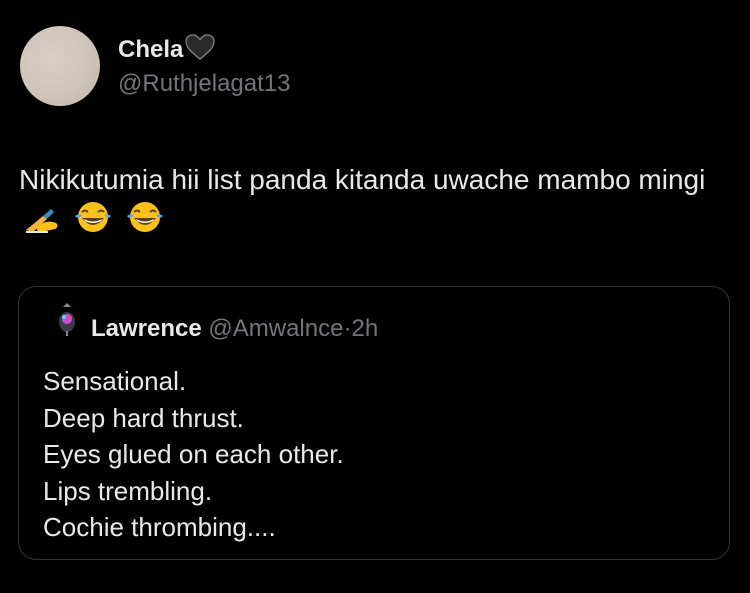  I want to click on quoted-tweet-line: Lips trembling., so click(128, 490).